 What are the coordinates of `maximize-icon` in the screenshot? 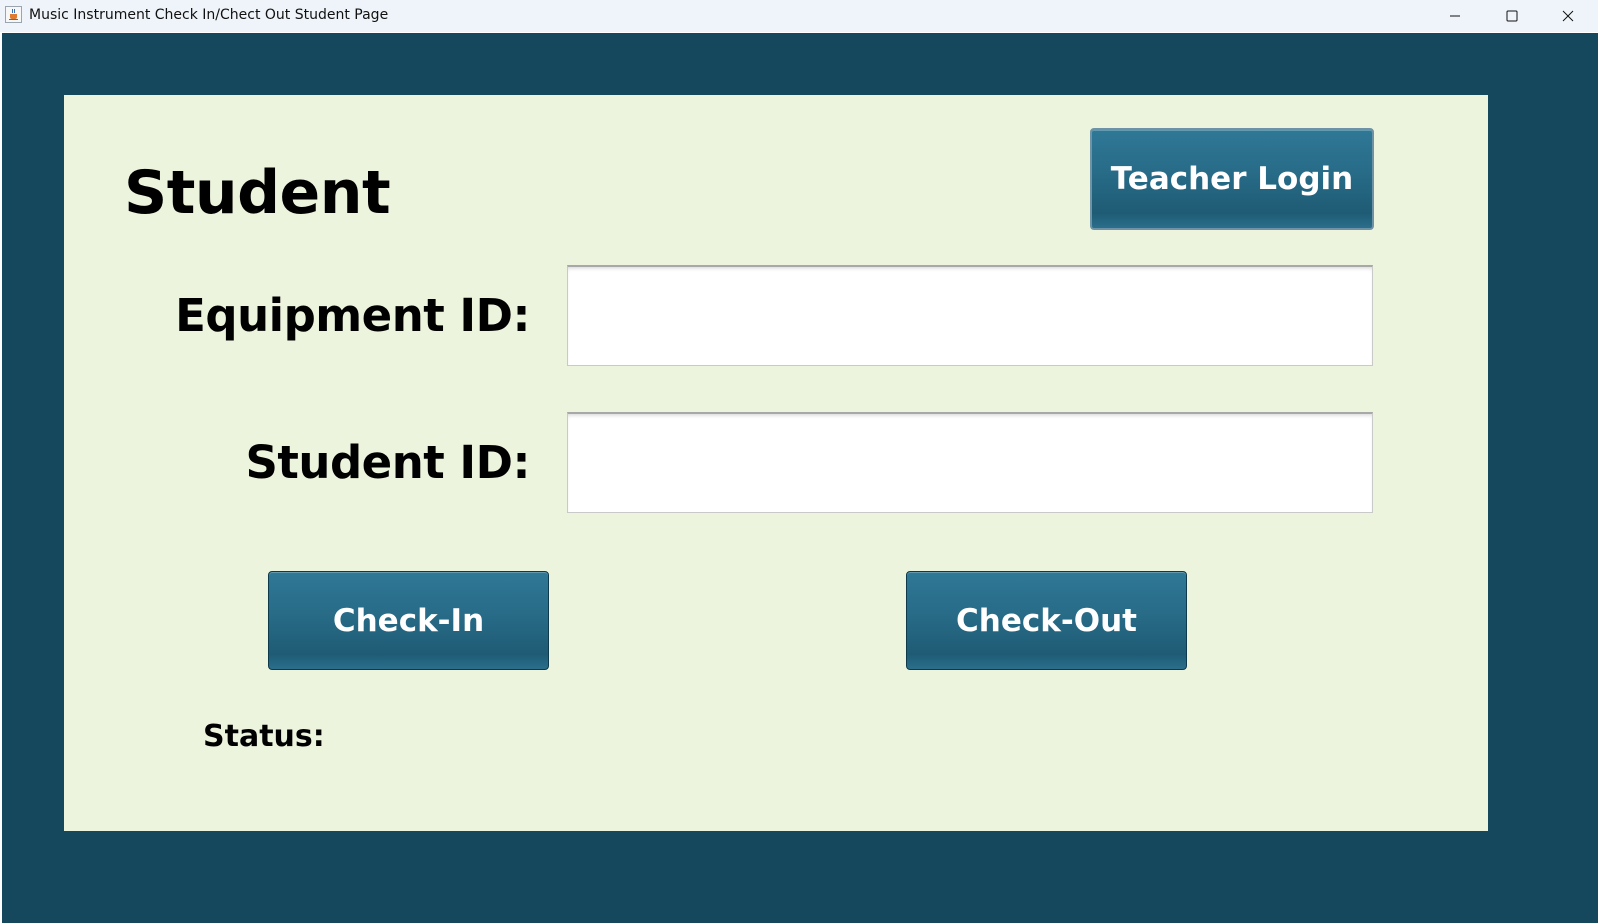 It's located at (1512, 16).